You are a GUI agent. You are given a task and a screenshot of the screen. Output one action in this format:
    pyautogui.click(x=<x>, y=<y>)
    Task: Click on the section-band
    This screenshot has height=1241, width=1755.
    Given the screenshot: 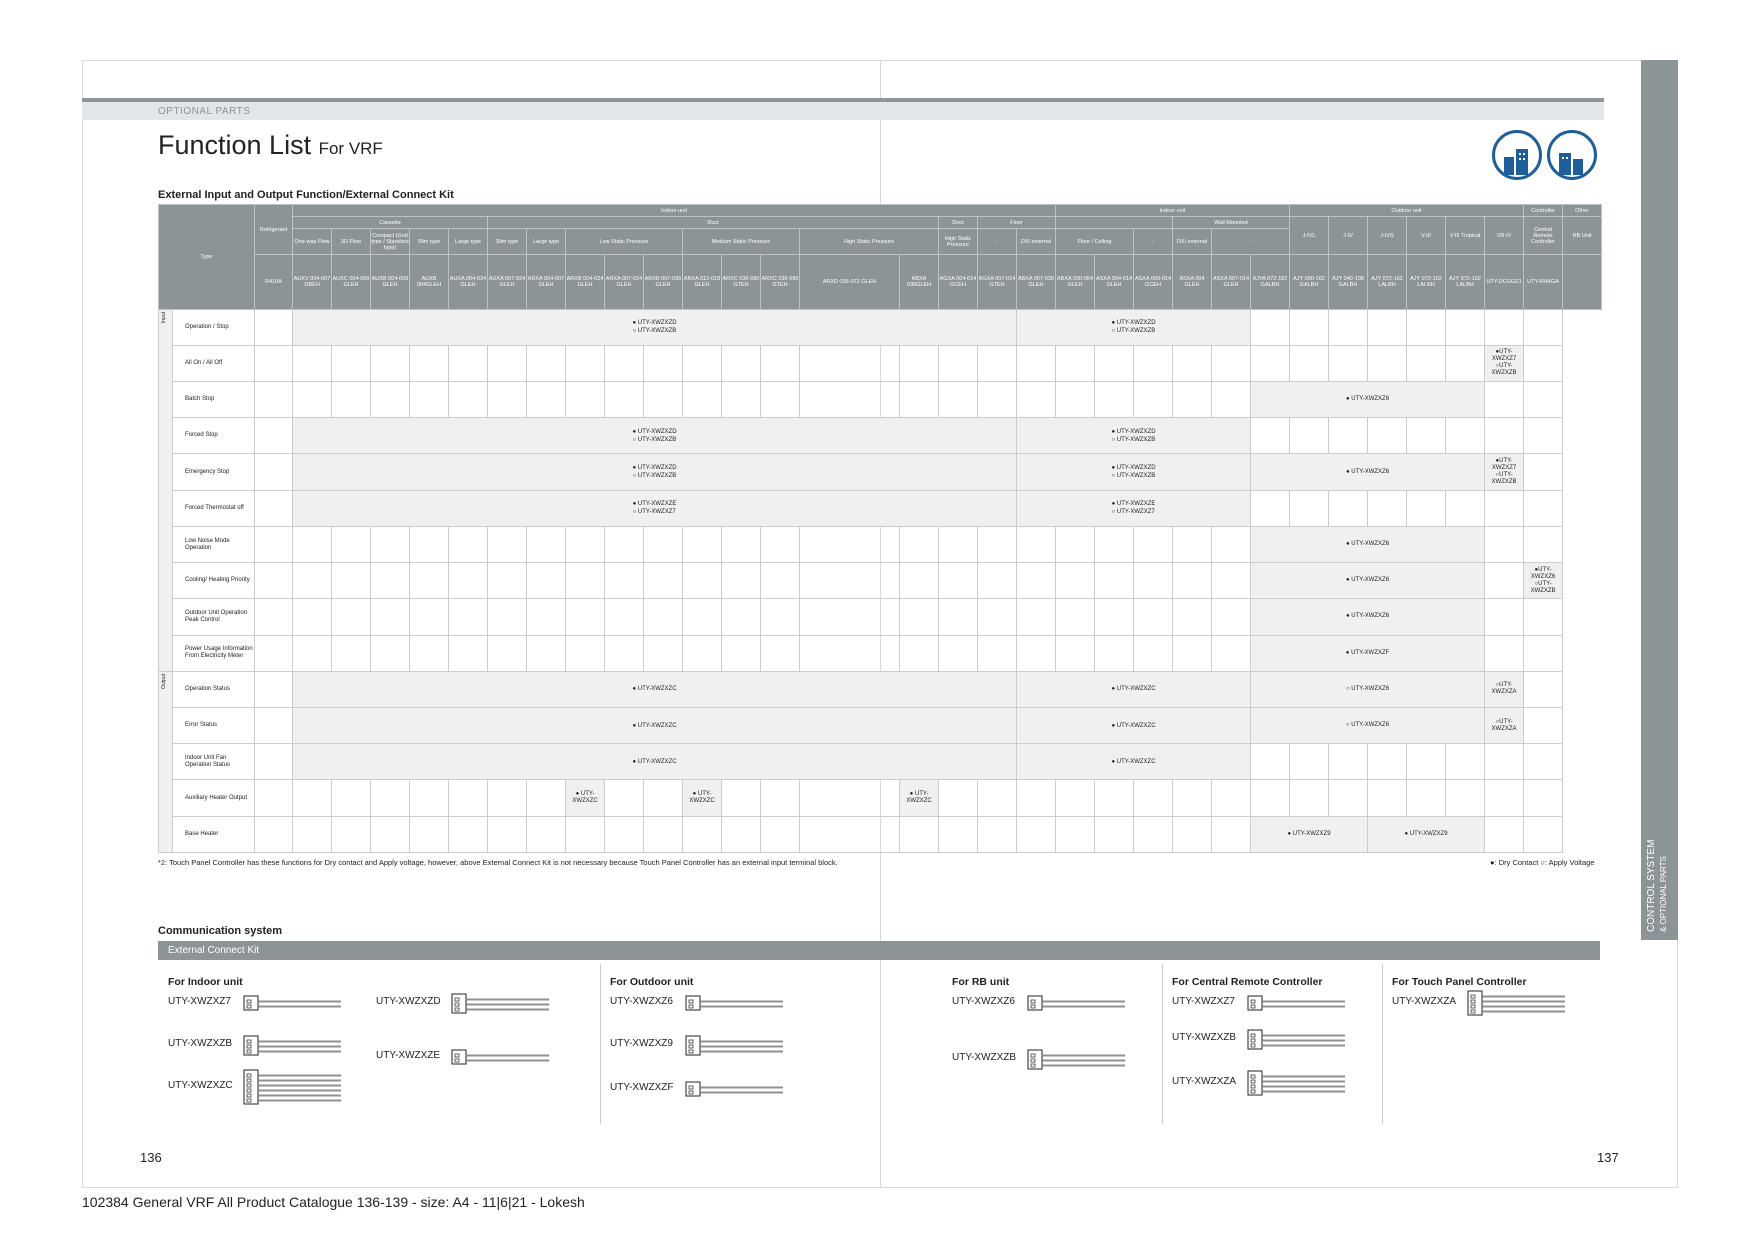 What is the action you would take?
    pyautogui.click(x=843, y=111)
    